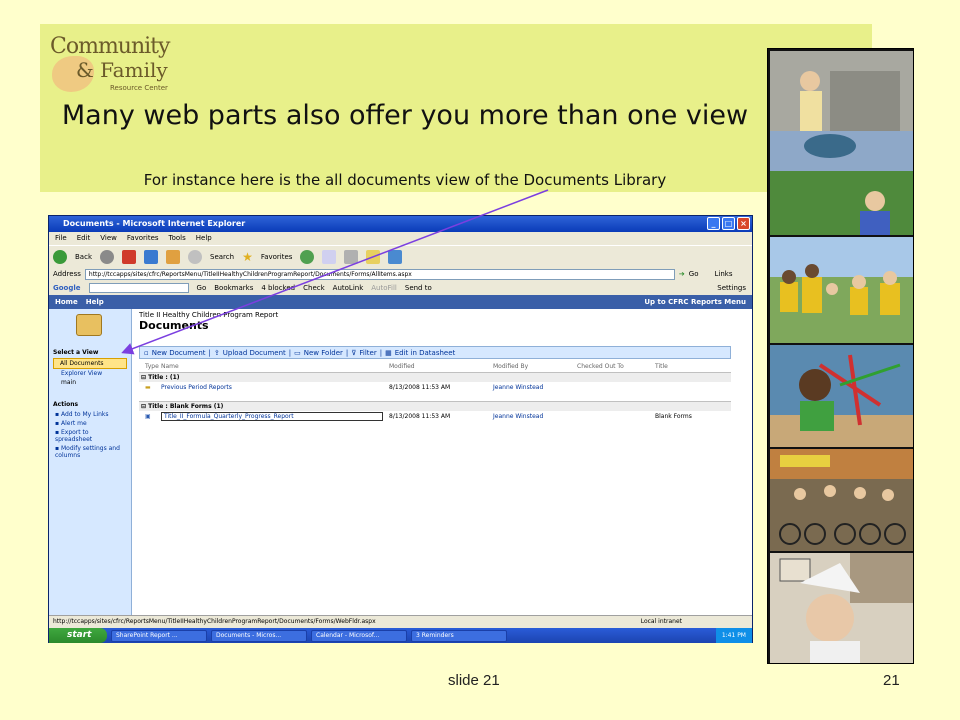 This screenshot has width=960, height=720. What do you see at coordinates (694, 274) in the screenshot?
I see `go-button: Go` at bounding box center [694, 274].